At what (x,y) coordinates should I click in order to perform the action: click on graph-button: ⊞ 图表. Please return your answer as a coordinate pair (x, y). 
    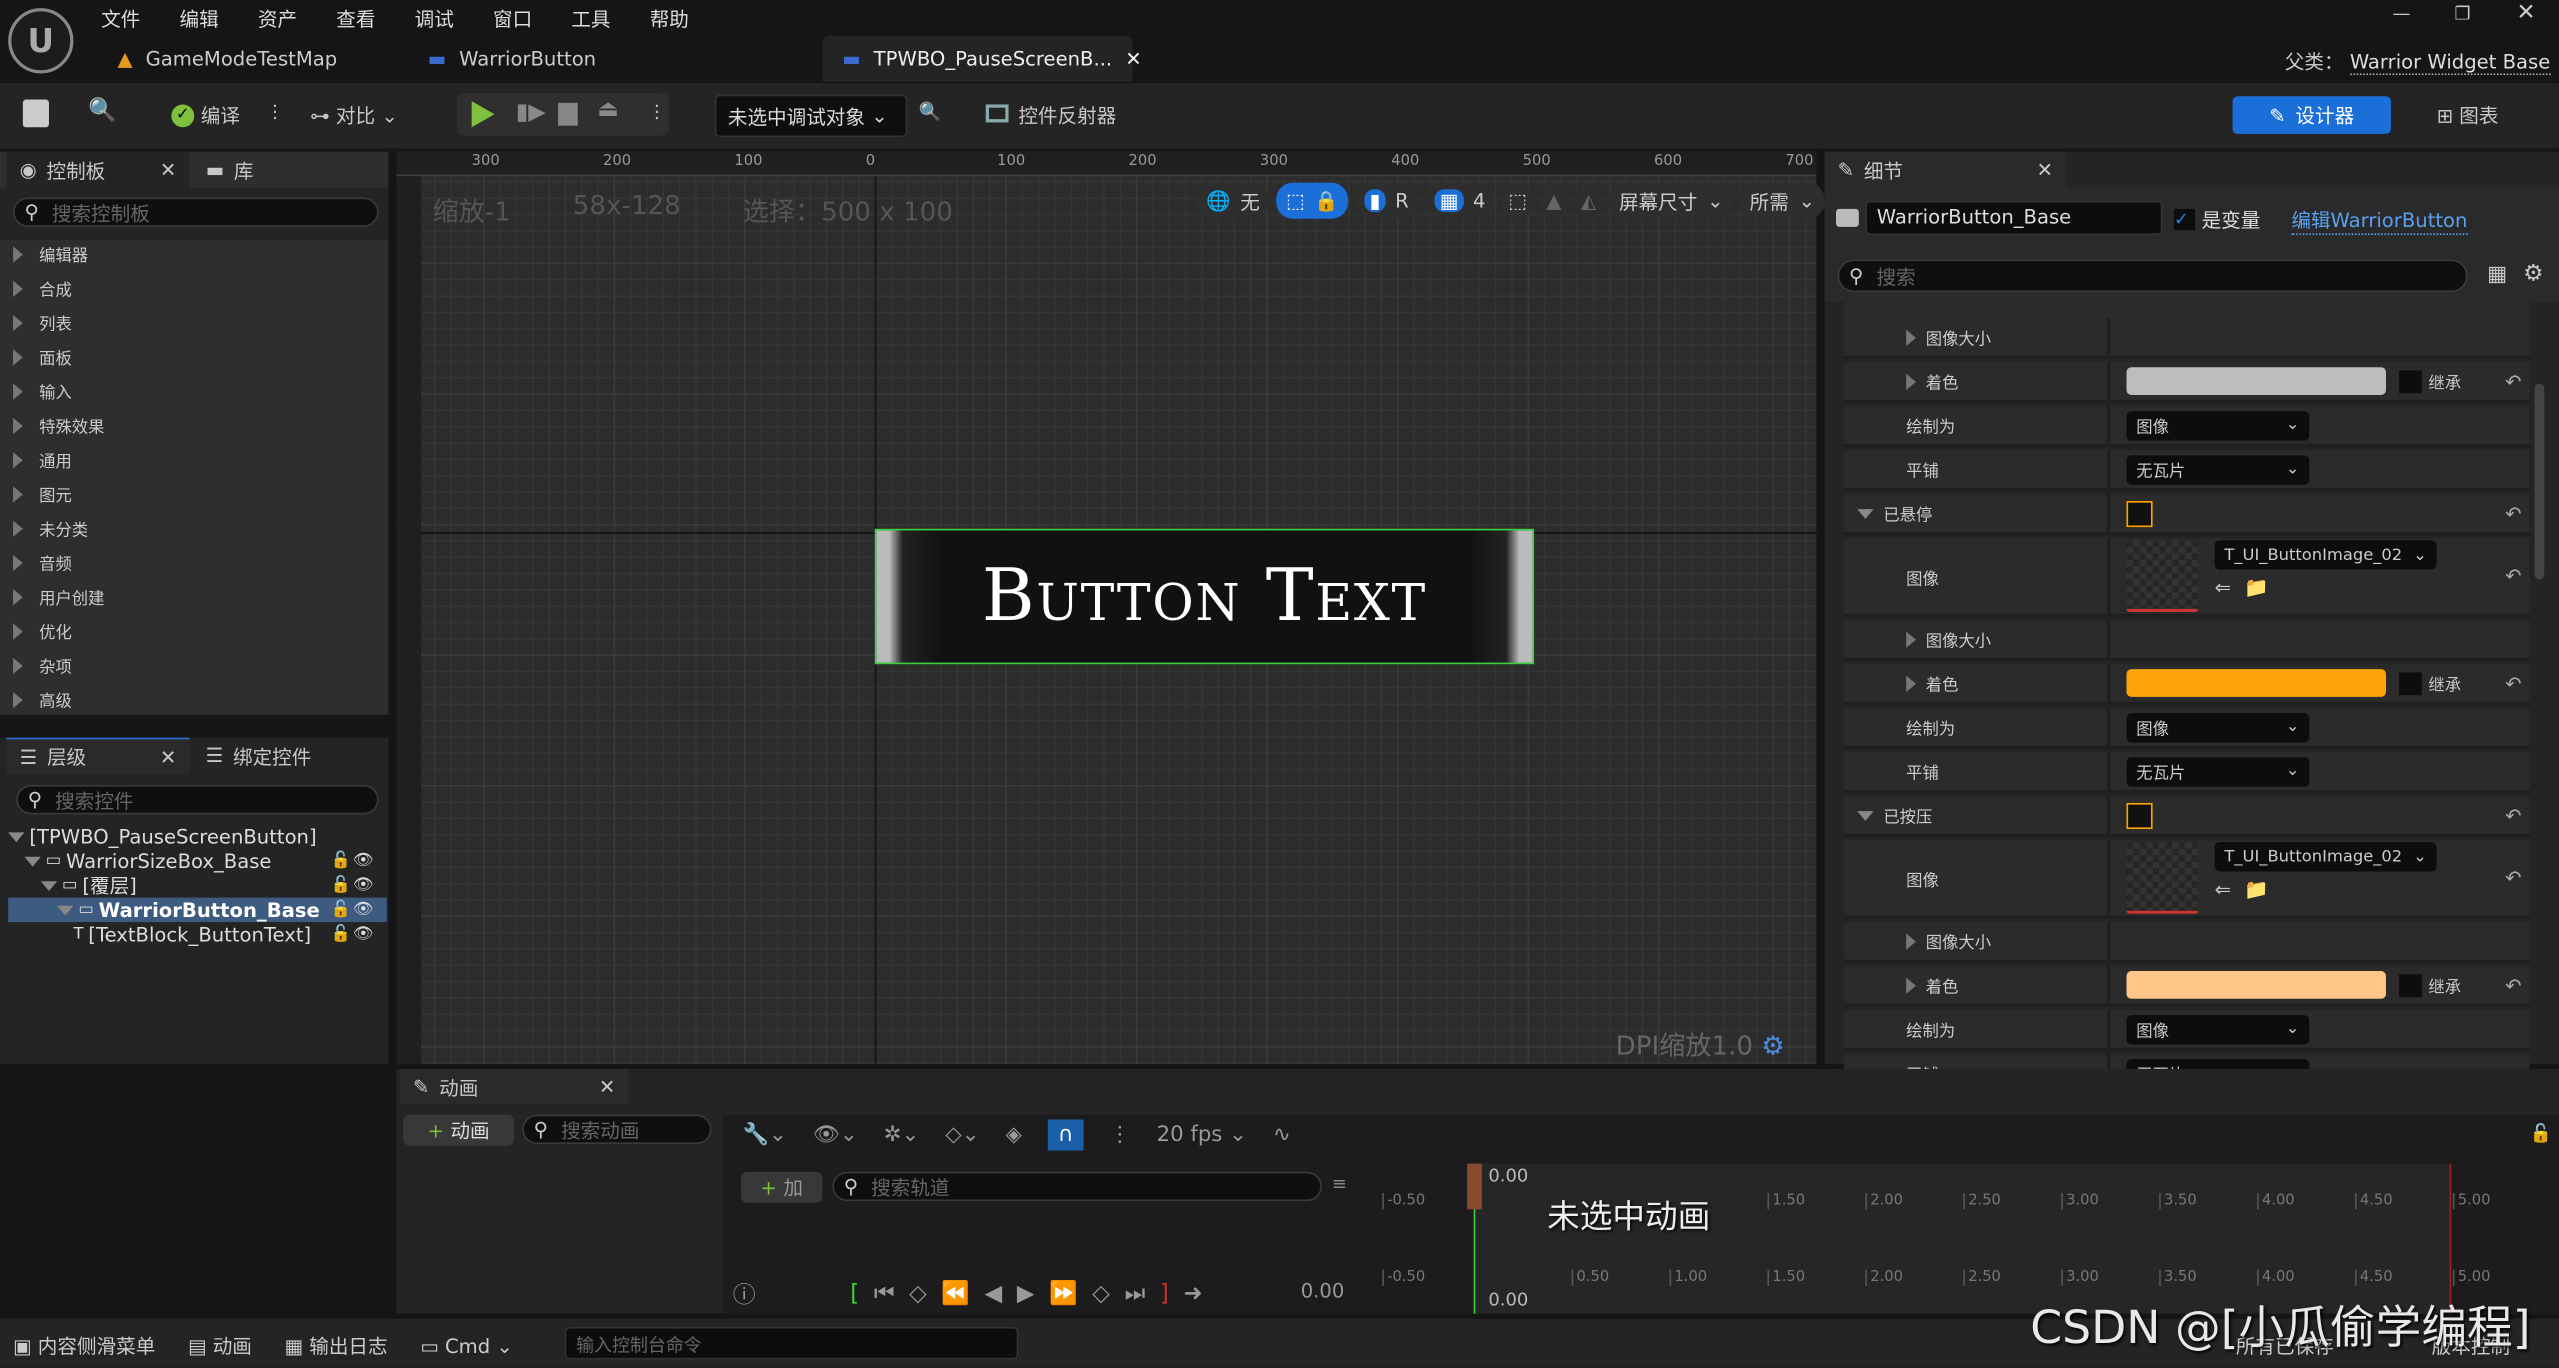
    Looking at the image, I should click on (2468, 115).